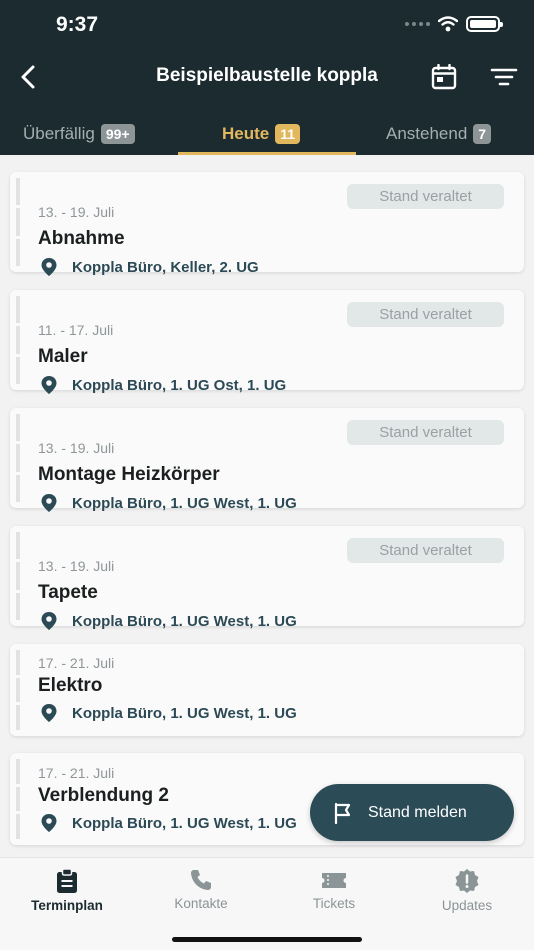 The height and width of the screenshot is (950, 534). What do you see at coordinates (467, 881) in the screenshot?
I see `alert-badge-icon` at bounding box center [467, 881].